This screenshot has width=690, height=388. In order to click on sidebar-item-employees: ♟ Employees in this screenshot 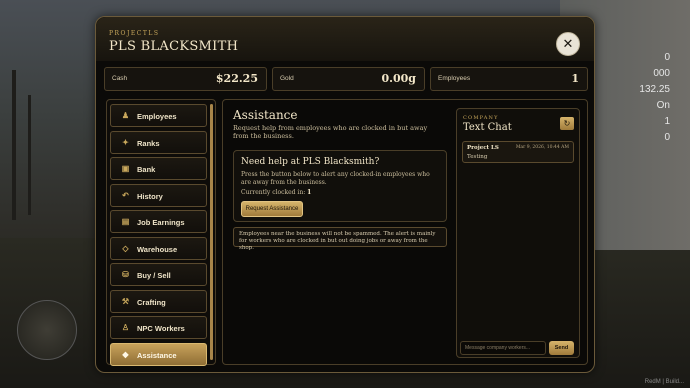, I will do `click(158, 115)`.